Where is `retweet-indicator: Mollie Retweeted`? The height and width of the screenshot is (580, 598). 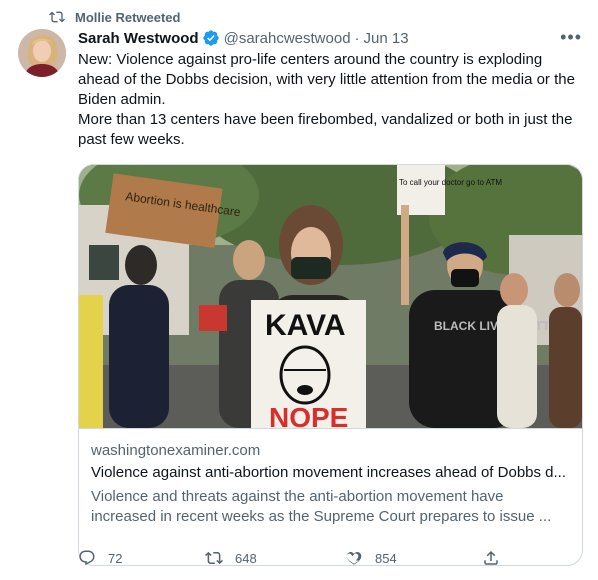 retweet-indicator: Mollie Retweeted is located at coordinates (114, 17).